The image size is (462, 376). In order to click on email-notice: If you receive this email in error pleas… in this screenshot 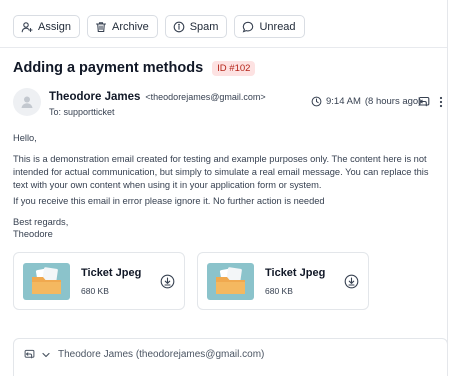, I will do `click(169, 201)`.